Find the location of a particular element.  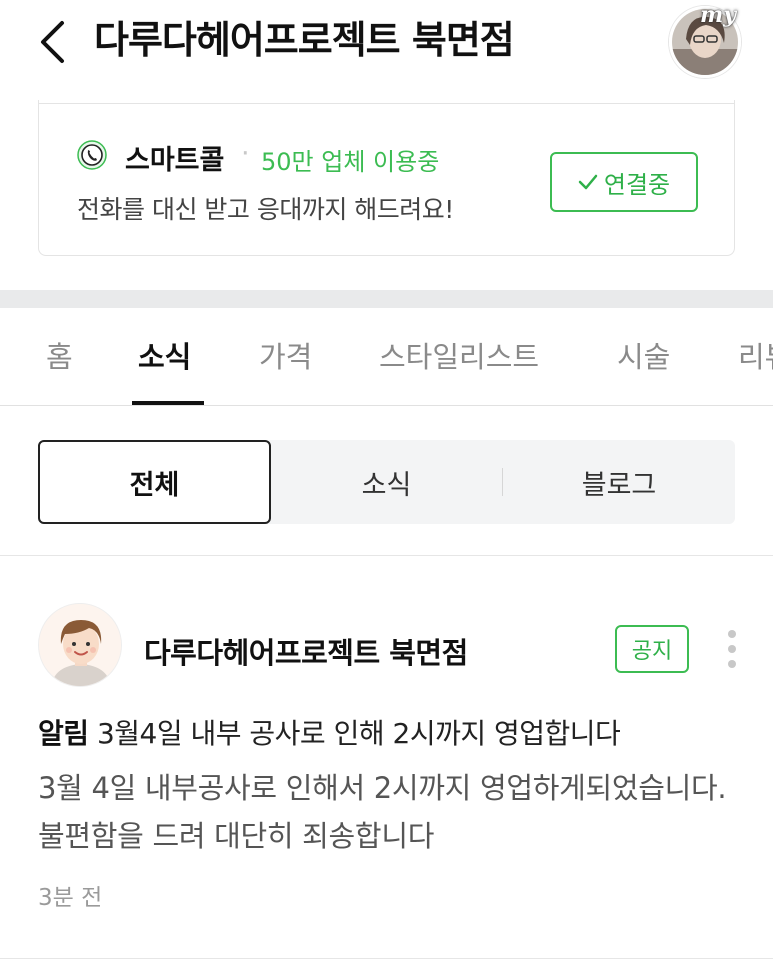

smartcall-name: 스마트콜 is located at coordinates (175, 160).